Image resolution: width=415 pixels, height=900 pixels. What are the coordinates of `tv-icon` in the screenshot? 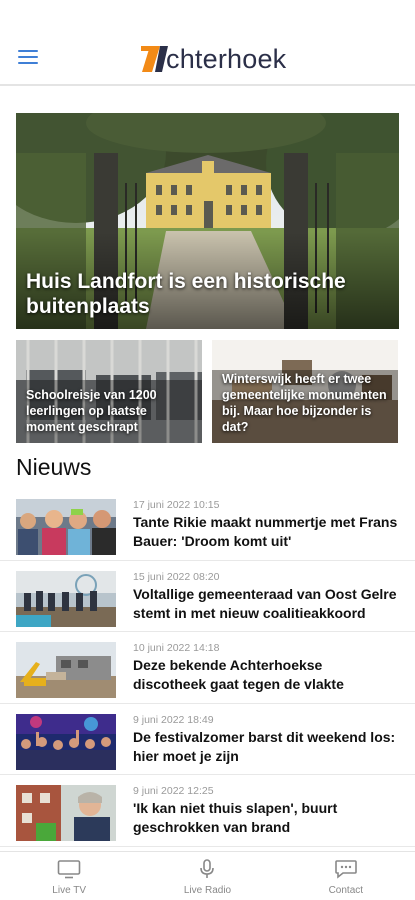 It's located at (69, 869).